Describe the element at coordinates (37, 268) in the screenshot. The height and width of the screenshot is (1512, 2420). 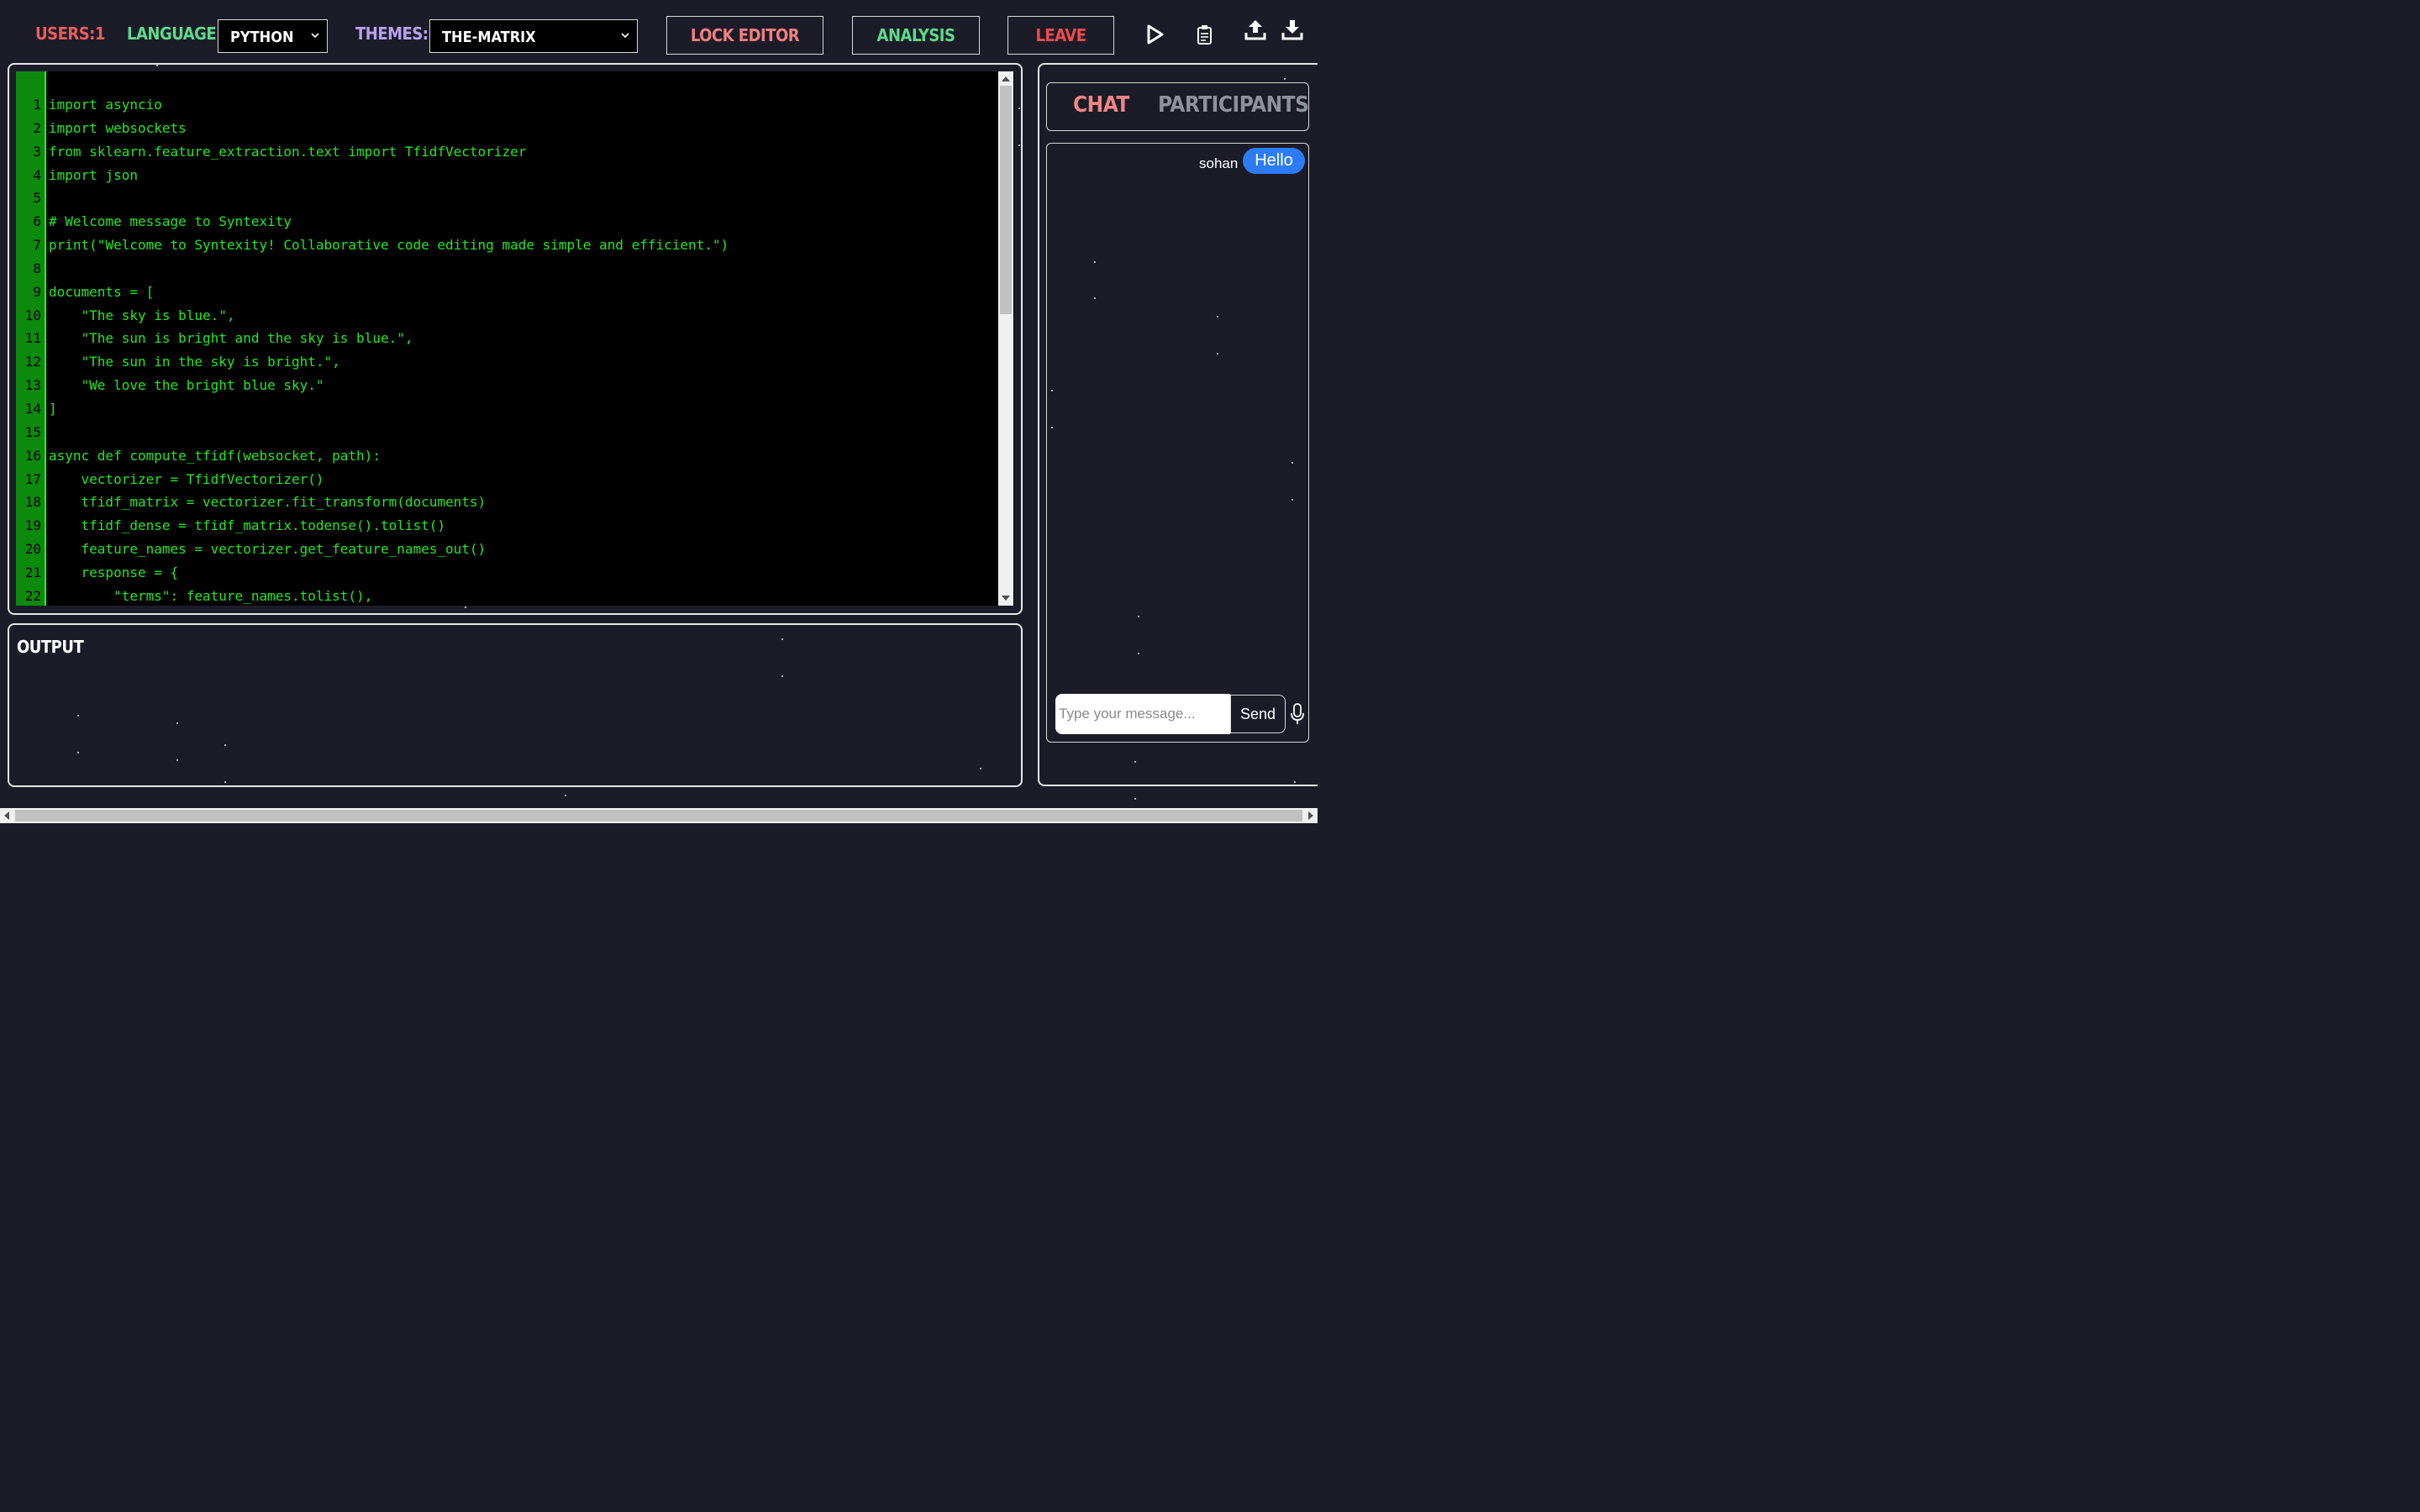
I see `line-number: 8` at that location.